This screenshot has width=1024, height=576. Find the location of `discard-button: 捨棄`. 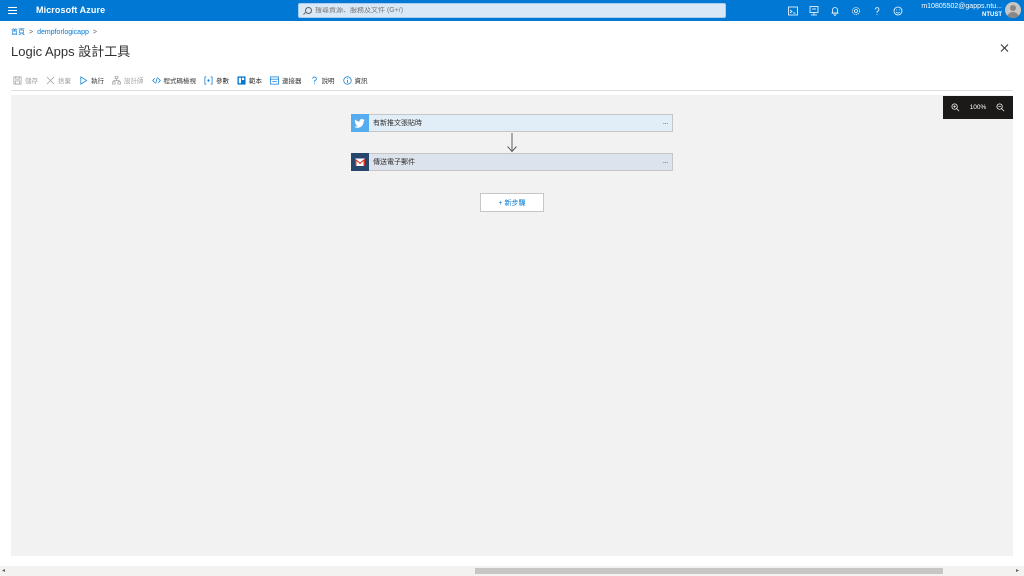

discard-button: 捨棄 is located at coordinates (58, 80).